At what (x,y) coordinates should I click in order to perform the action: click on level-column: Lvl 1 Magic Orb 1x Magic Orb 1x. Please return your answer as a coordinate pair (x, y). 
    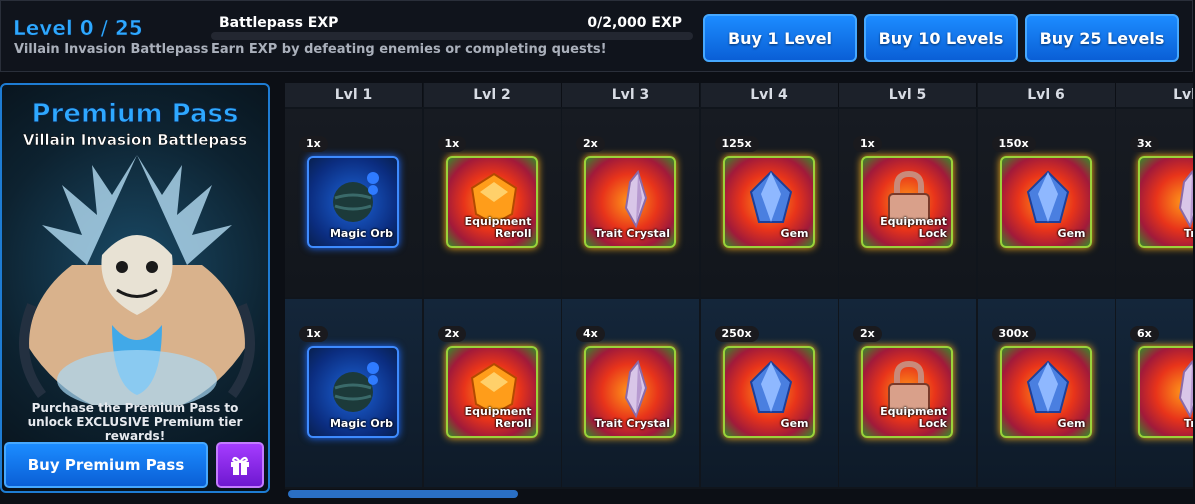
    Looking at the image, I should click on (354, 286).